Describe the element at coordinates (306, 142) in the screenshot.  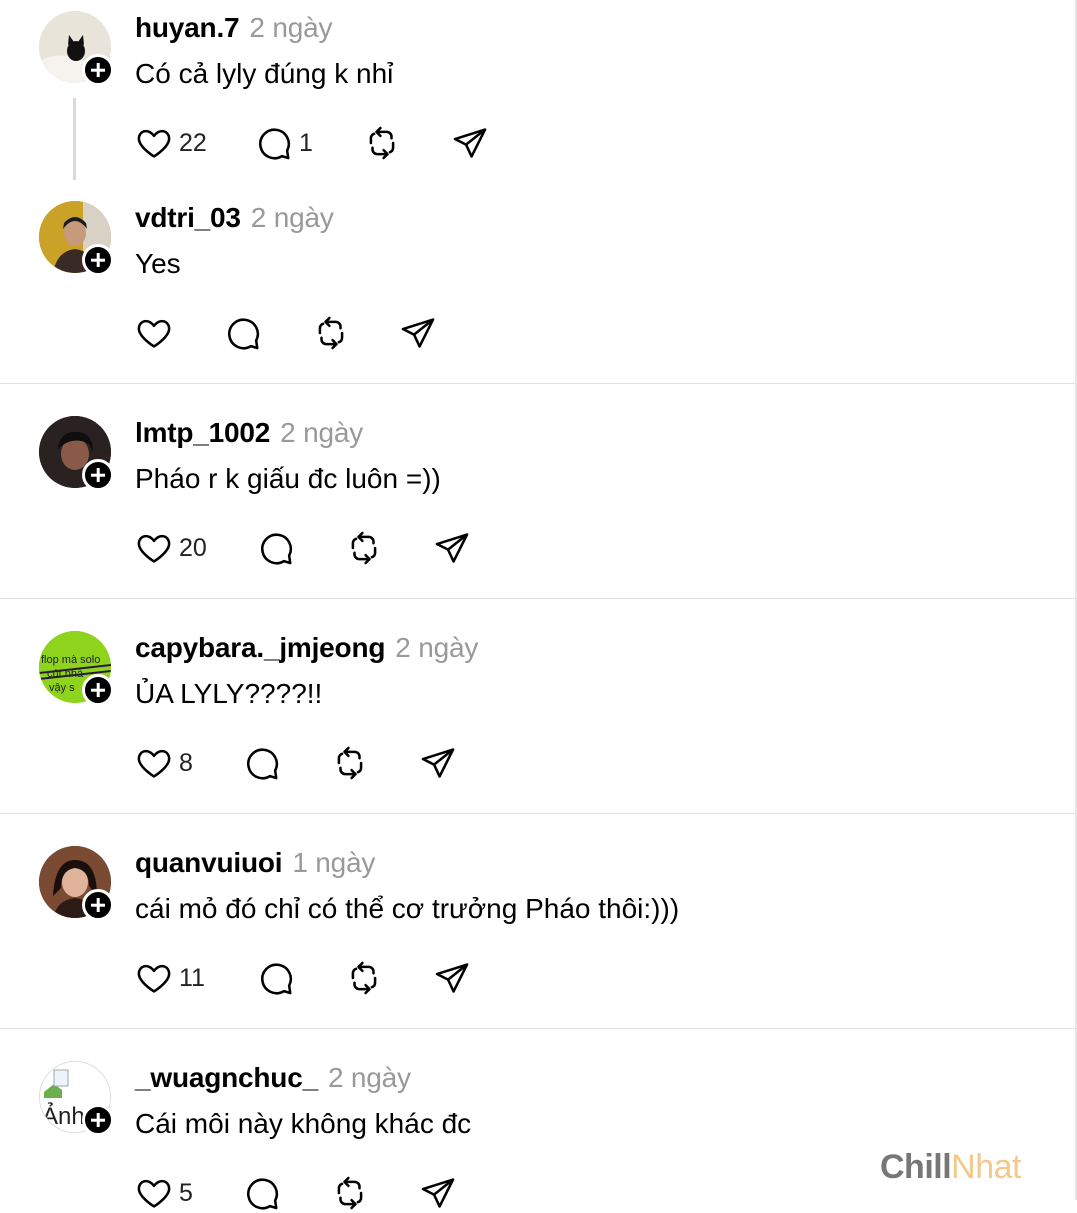
I see `reply-count: 1` at that location.